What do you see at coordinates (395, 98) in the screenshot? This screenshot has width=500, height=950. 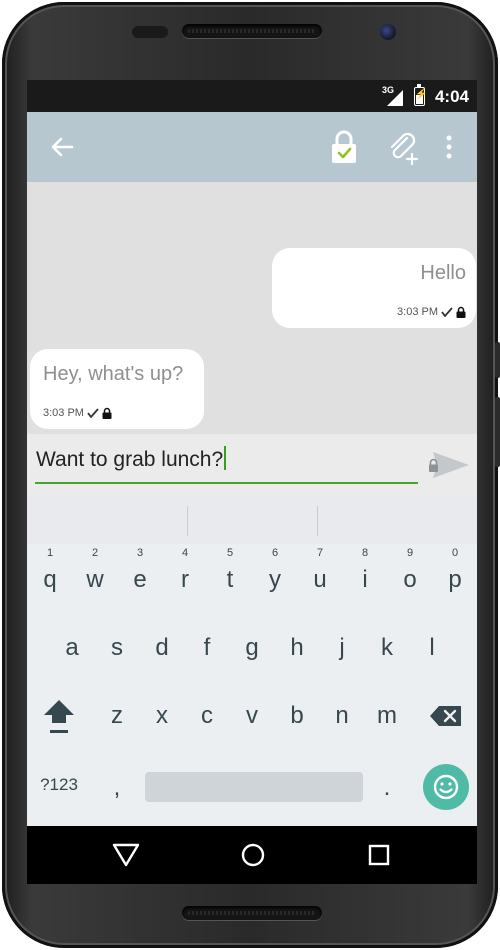 I see `signal-icon` at bounding box center [395, 98].